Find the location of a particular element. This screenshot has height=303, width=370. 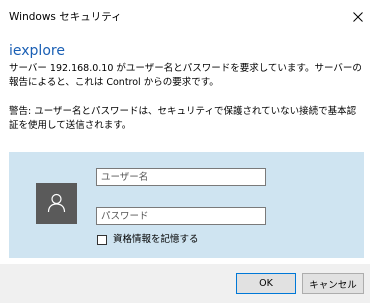

cancel-button: キャンセル is located at coordinates (333, 283).